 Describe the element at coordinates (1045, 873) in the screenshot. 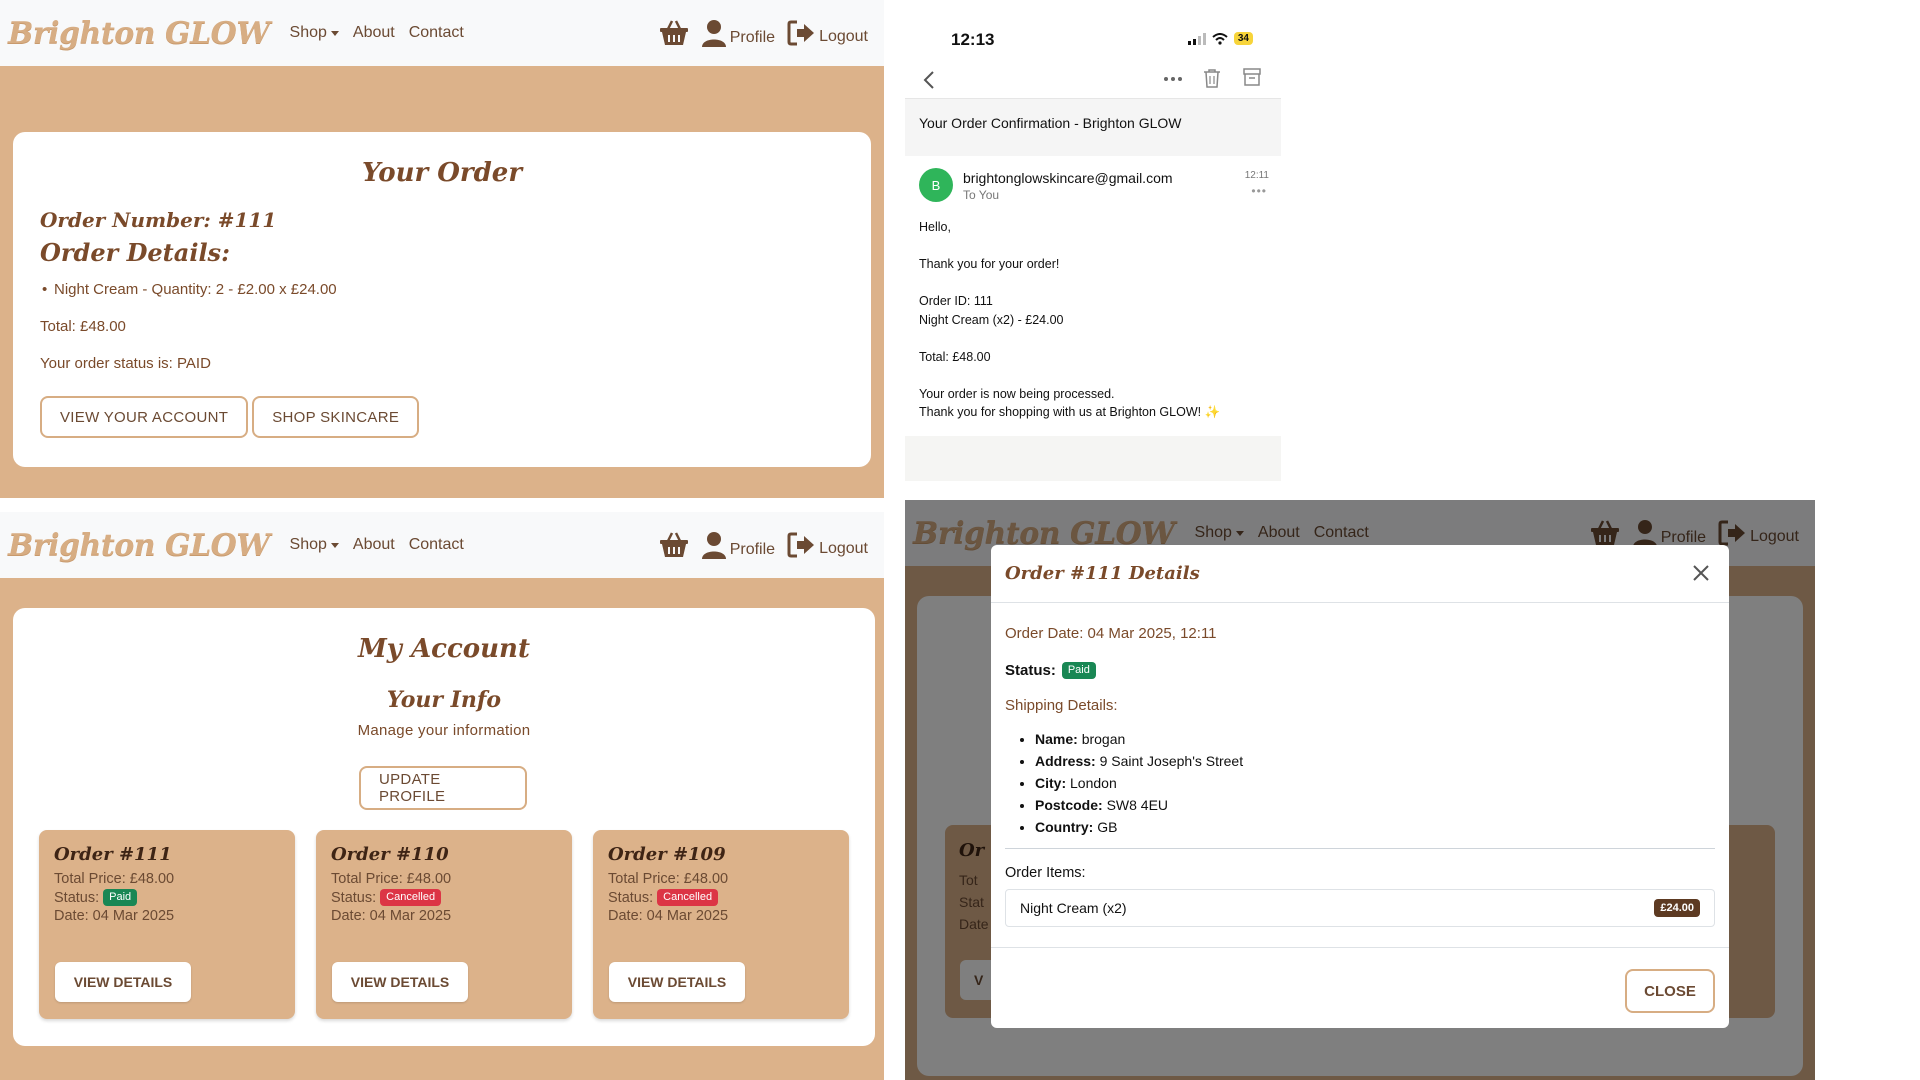

I see `order-items-heading: Order Items:` at that location.